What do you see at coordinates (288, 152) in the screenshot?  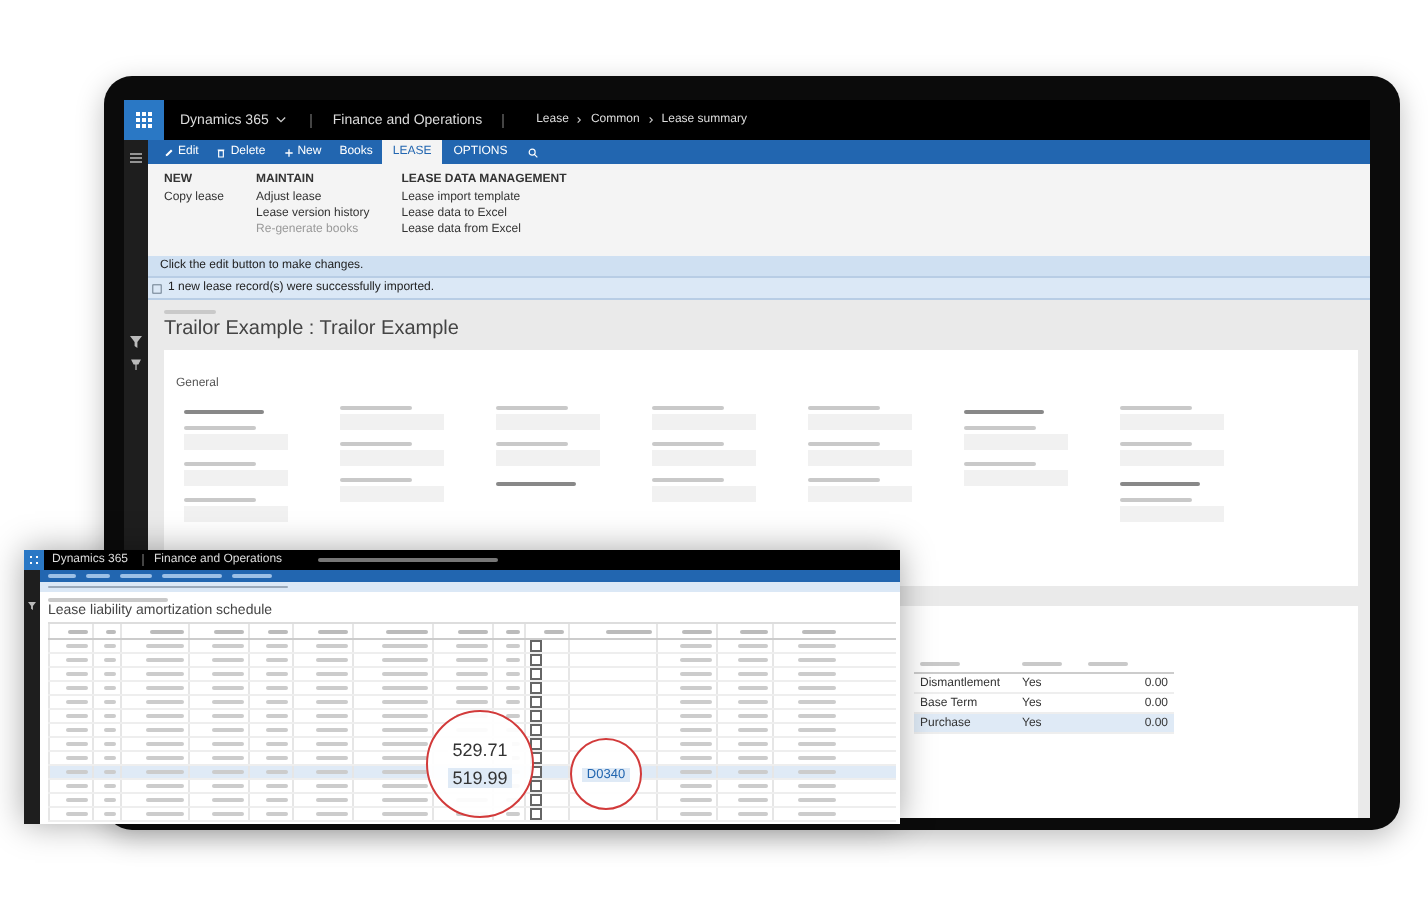 I see `plus-icon` at bounding box center [288, 152].